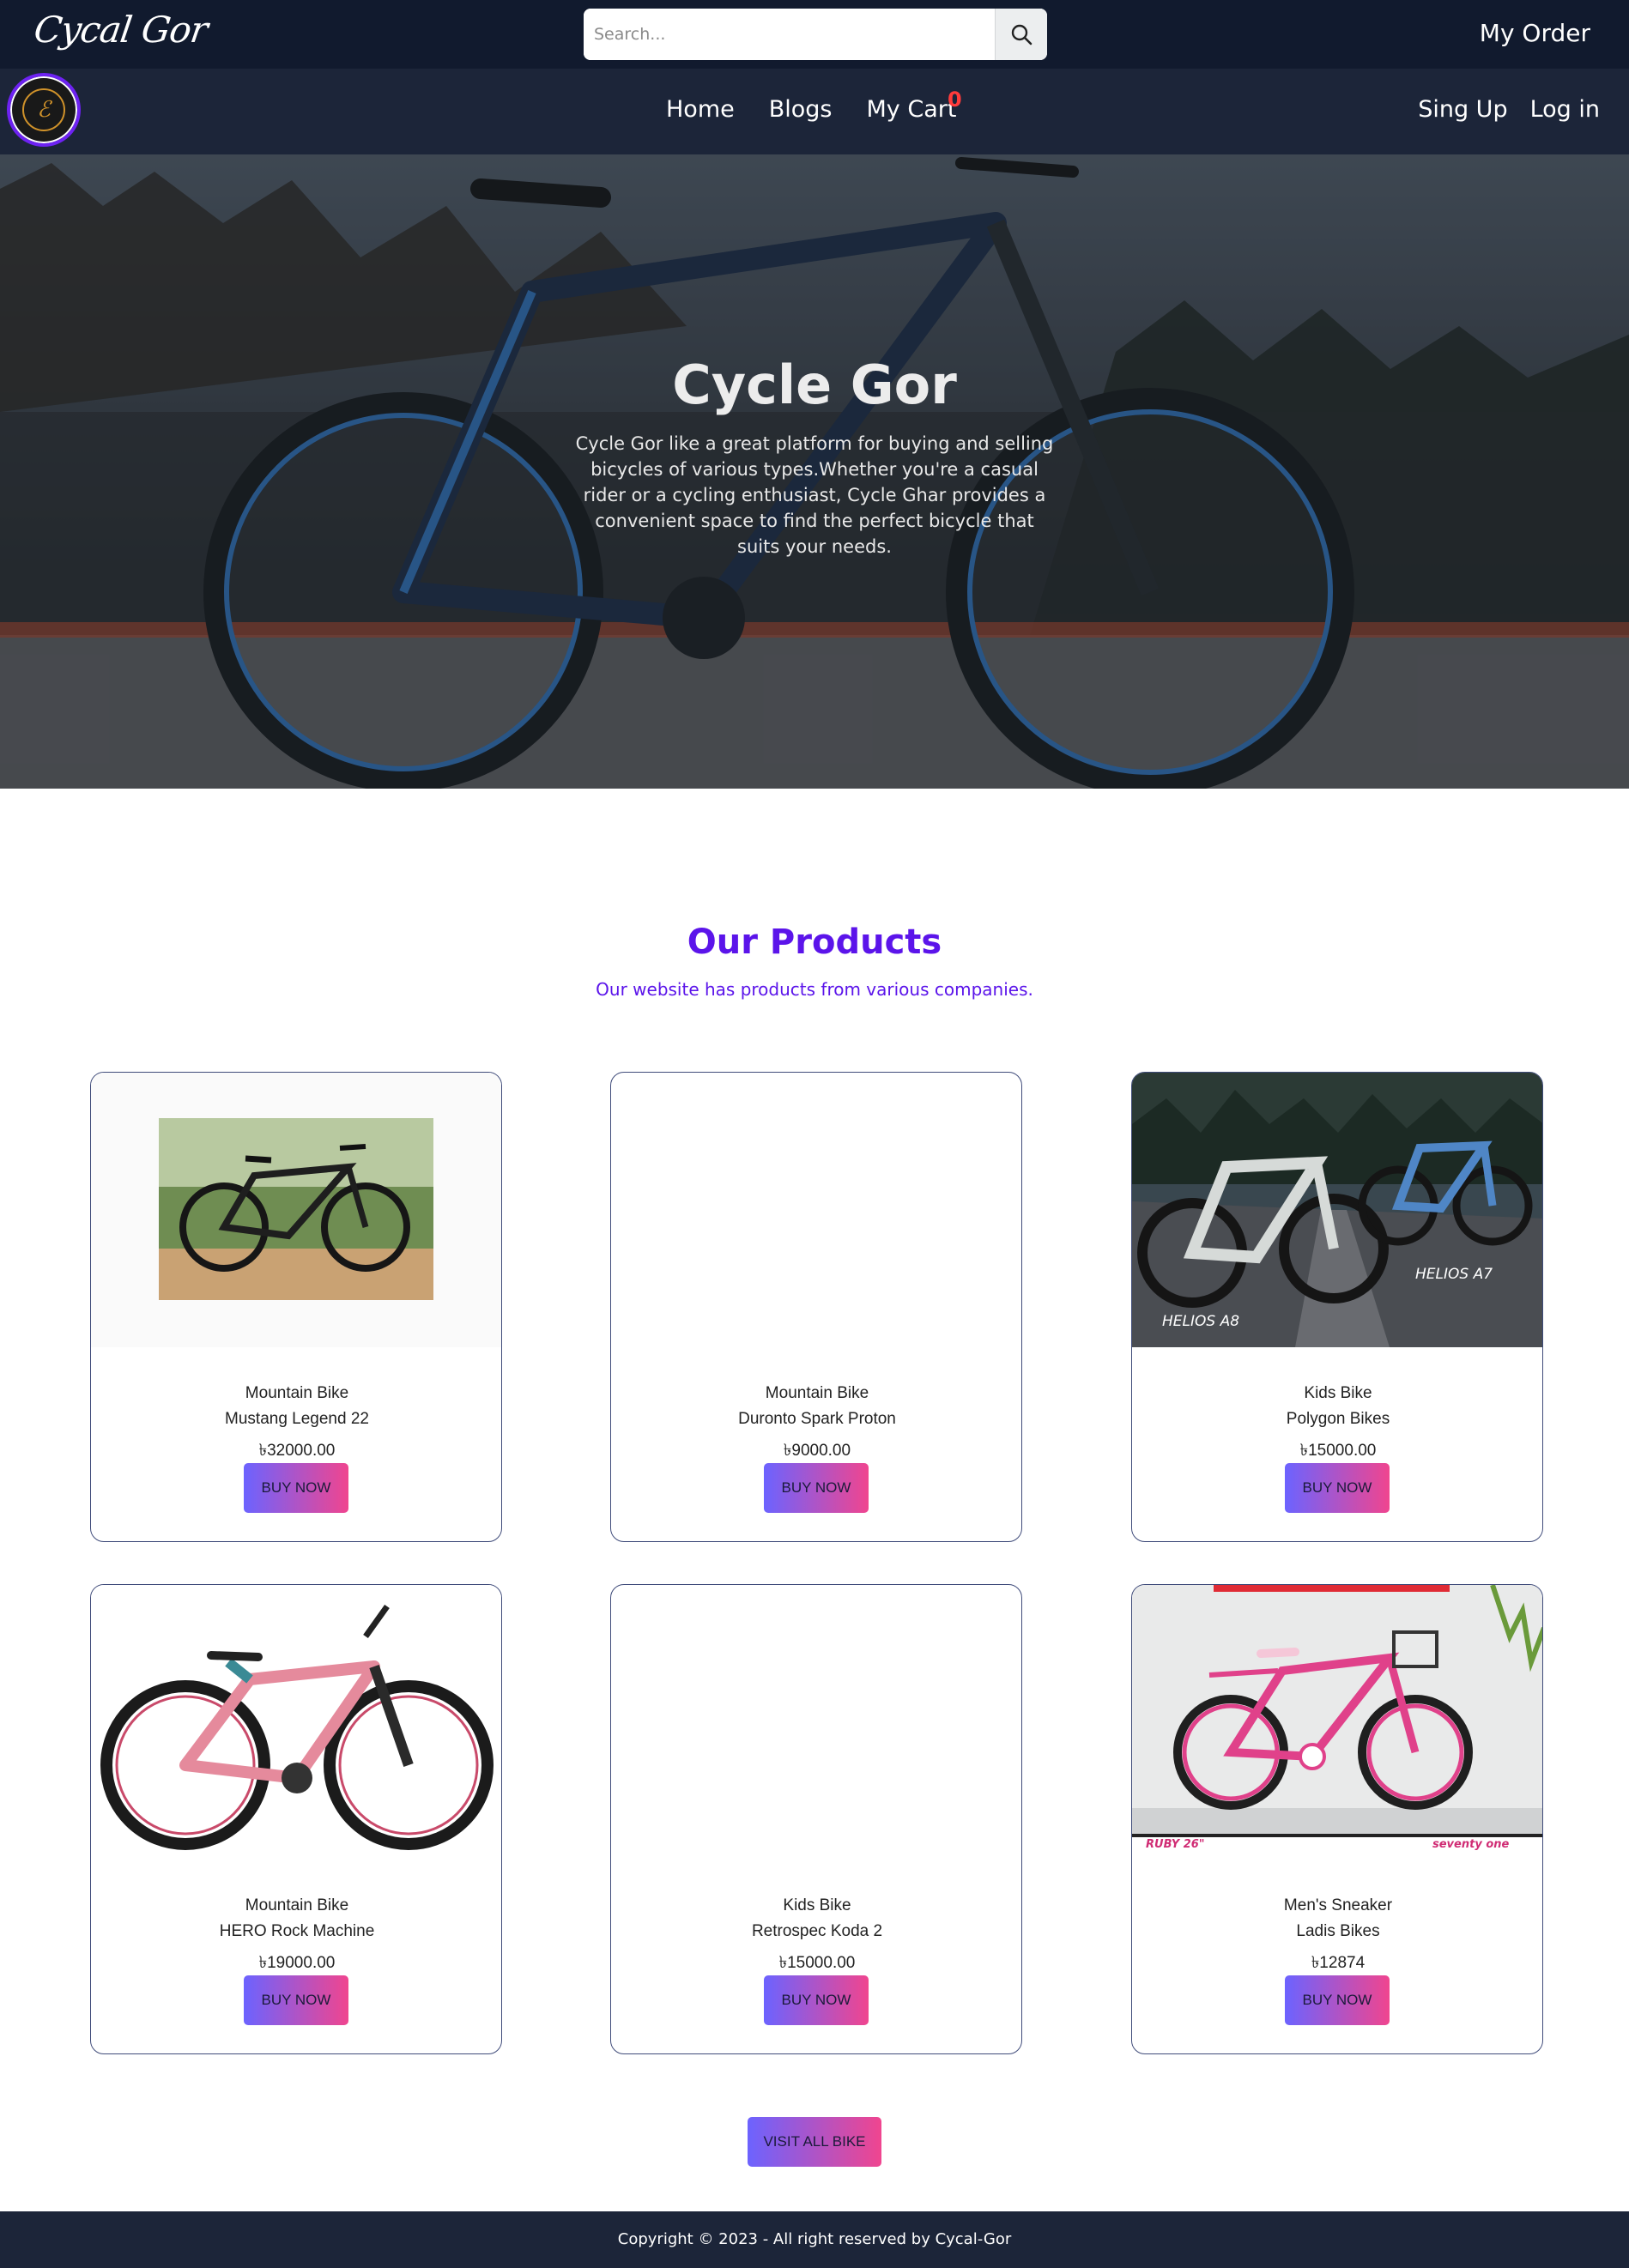  Describe the element at coordinates (817, 1931) in the screenshot. I see `product-name: Retrospec Koda 2` at that location.